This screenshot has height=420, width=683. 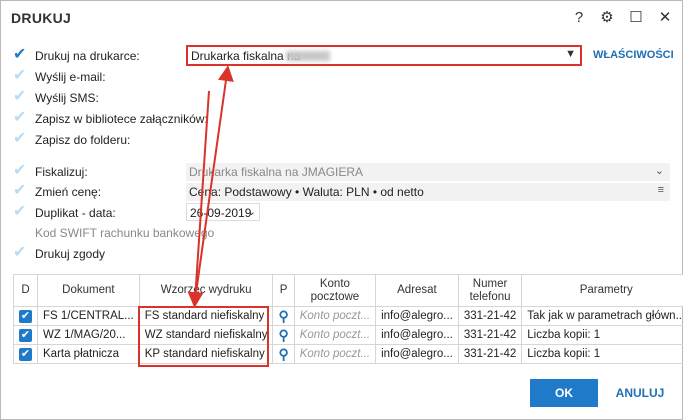 What do you see at coordinates (125, 233) in the screenshot?
I see `option-label: Kod SWIFT rachunku bankowego` at bounding box center [125, 233].